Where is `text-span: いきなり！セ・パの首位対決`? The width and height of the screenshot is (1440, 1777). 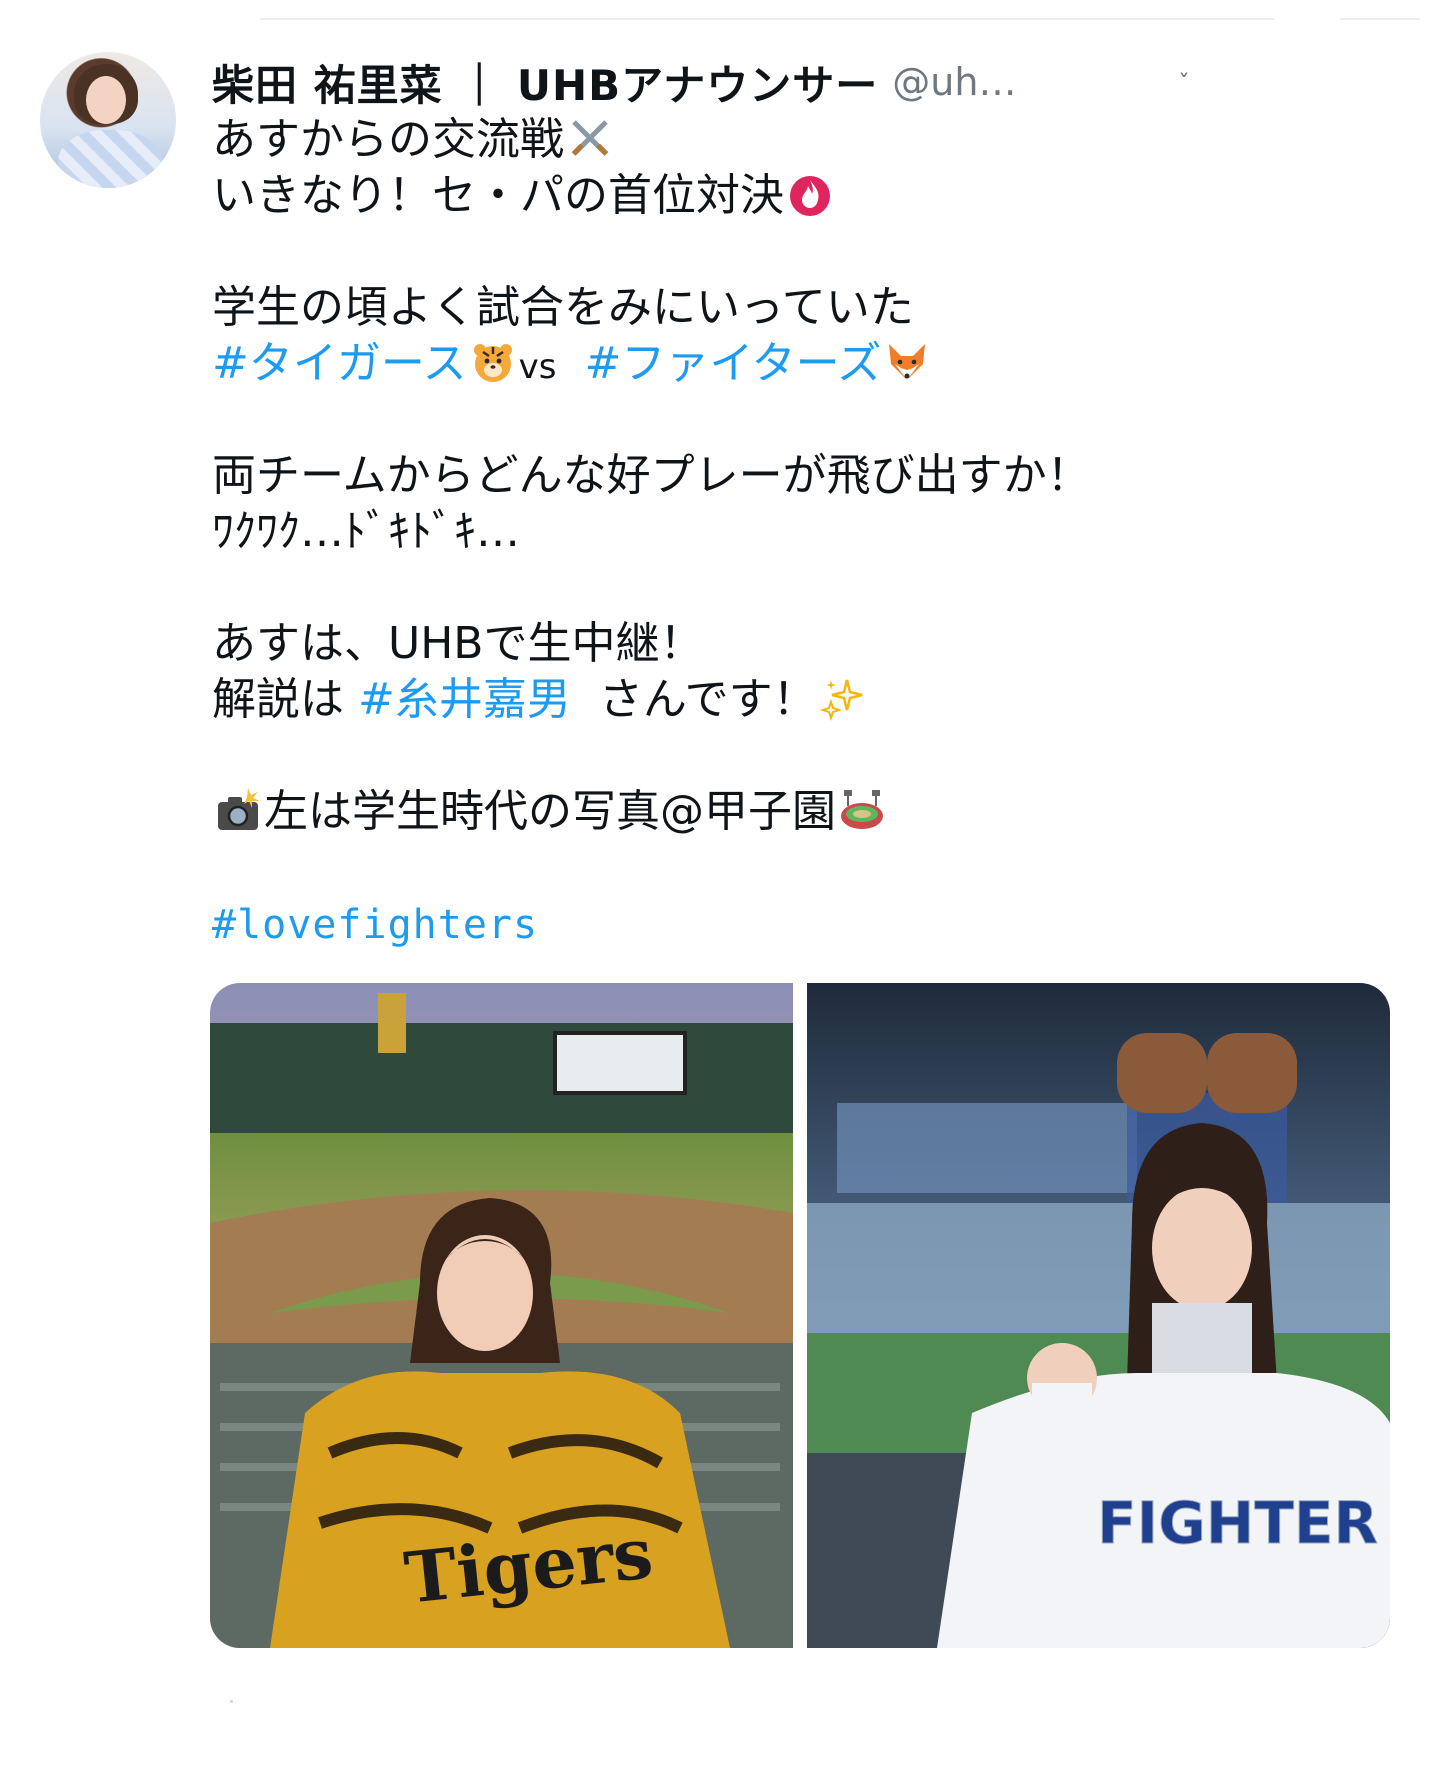
text-span: いきなり！セ・パの首位対決 is located at coordinates (498, 195).